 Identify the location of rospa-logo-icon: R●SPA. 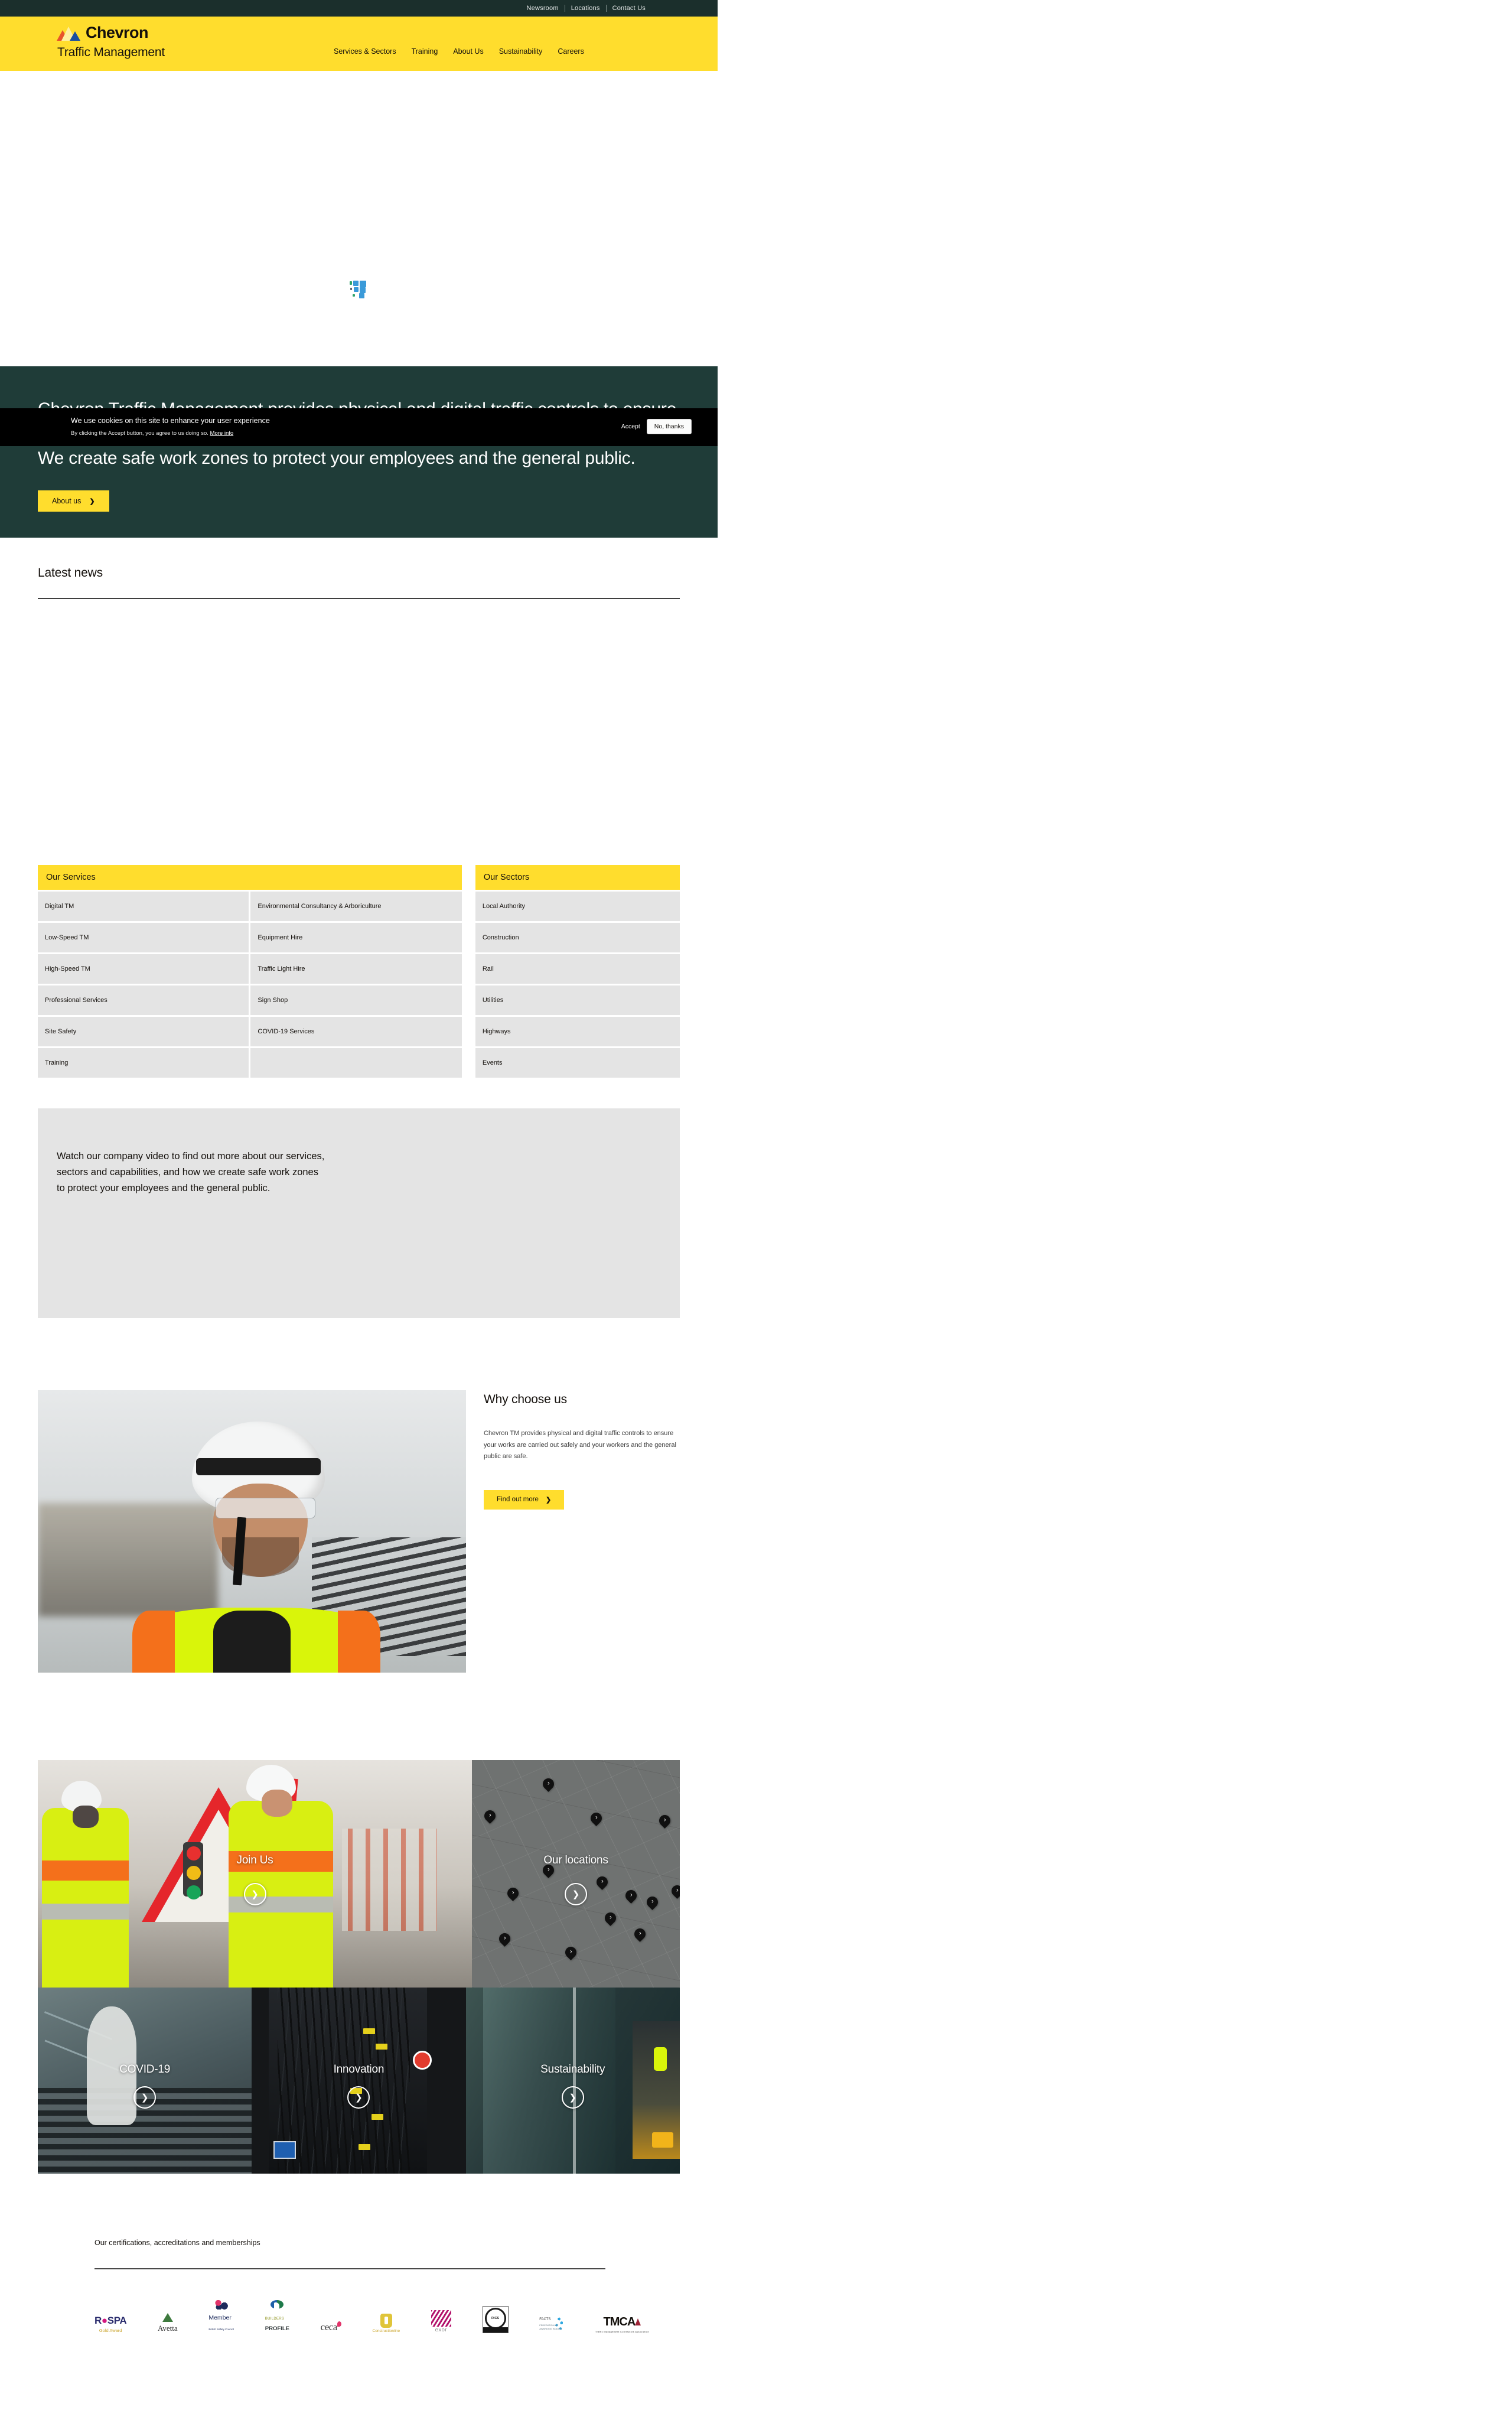
(110, 2321).